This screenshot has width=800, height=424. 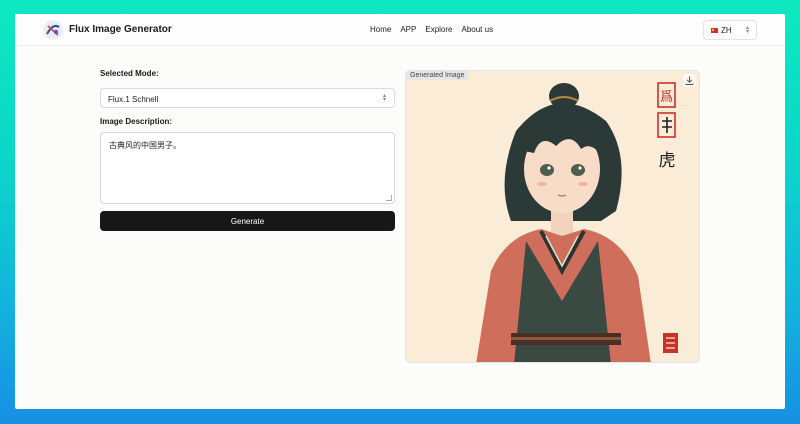 What do you see at coordinates (53, 30) in the screenshot?
I see `flux-logo-icon` at bounding box center [53, 30].